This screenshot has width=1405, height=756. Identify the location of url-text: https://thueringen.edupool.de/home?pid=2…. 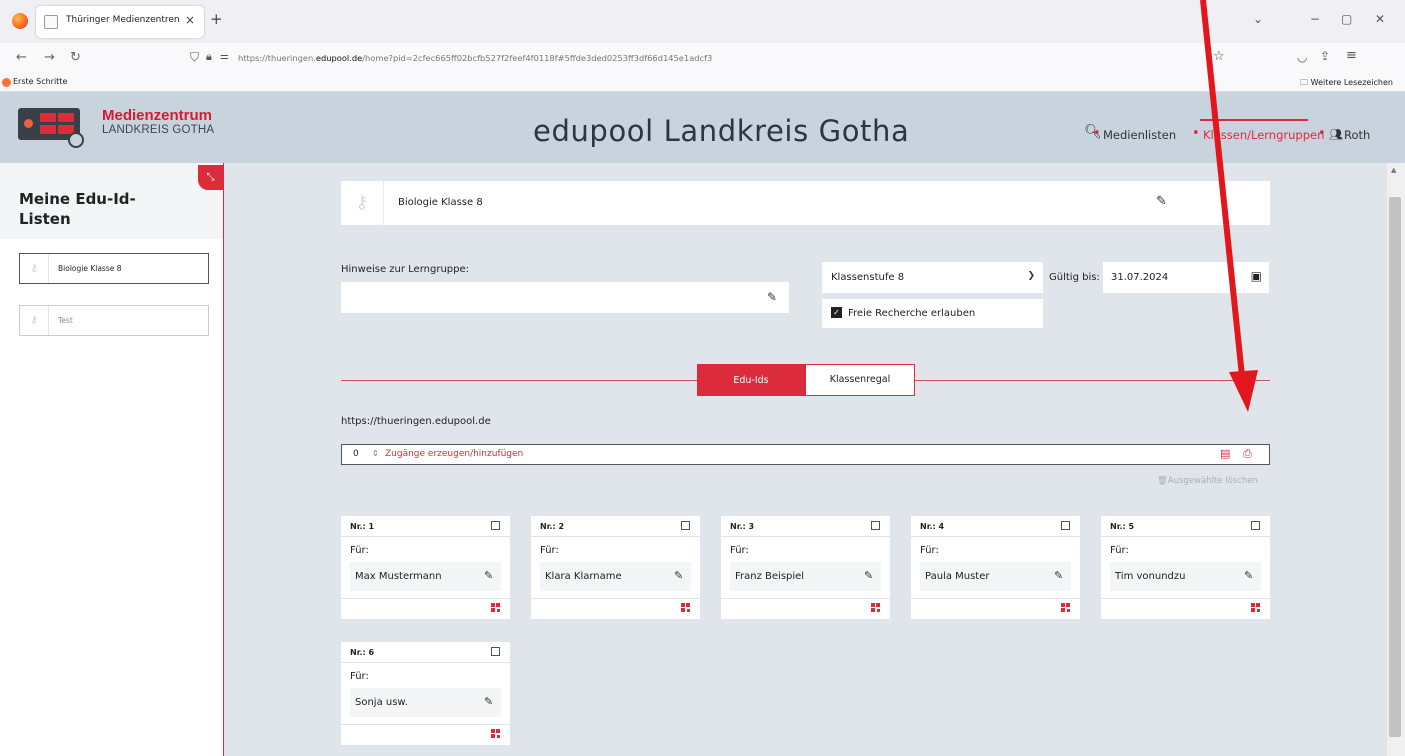
(475, 58).